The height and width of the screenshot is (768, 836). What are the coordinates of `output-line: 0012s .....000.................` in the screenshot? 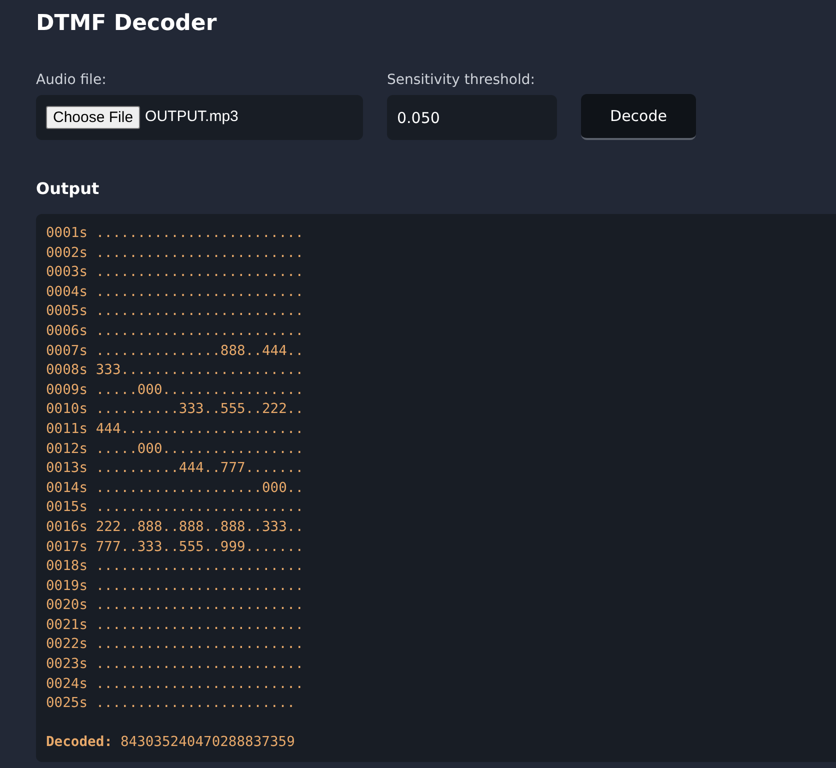 It's located at (175, 449).